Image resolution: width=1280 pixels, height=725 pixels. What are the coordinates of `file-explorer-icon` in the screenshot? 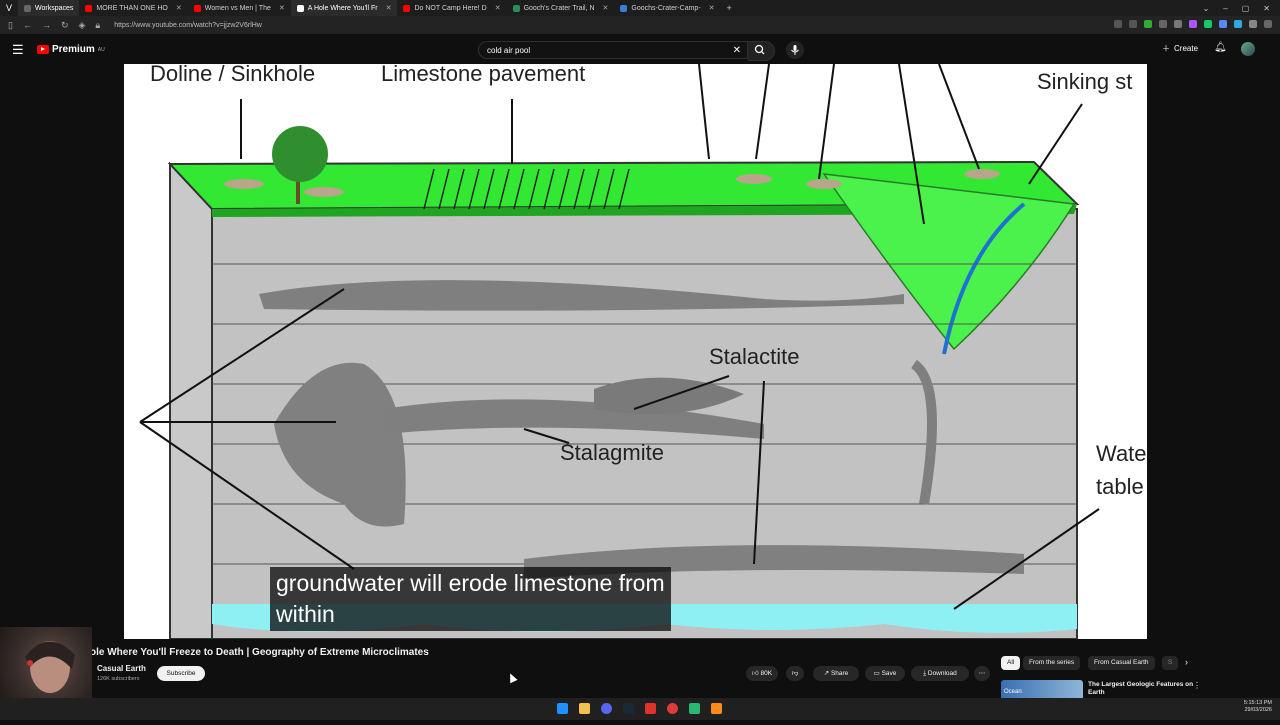 It's located at (584, 708).